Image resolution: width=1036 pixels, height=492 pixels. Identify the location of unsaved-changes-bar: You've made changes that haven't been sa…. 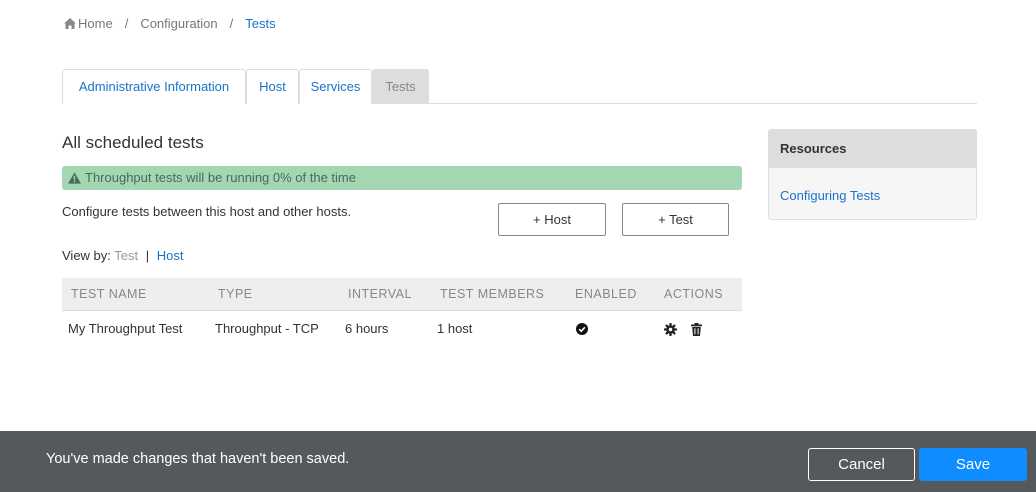
(518, 461).